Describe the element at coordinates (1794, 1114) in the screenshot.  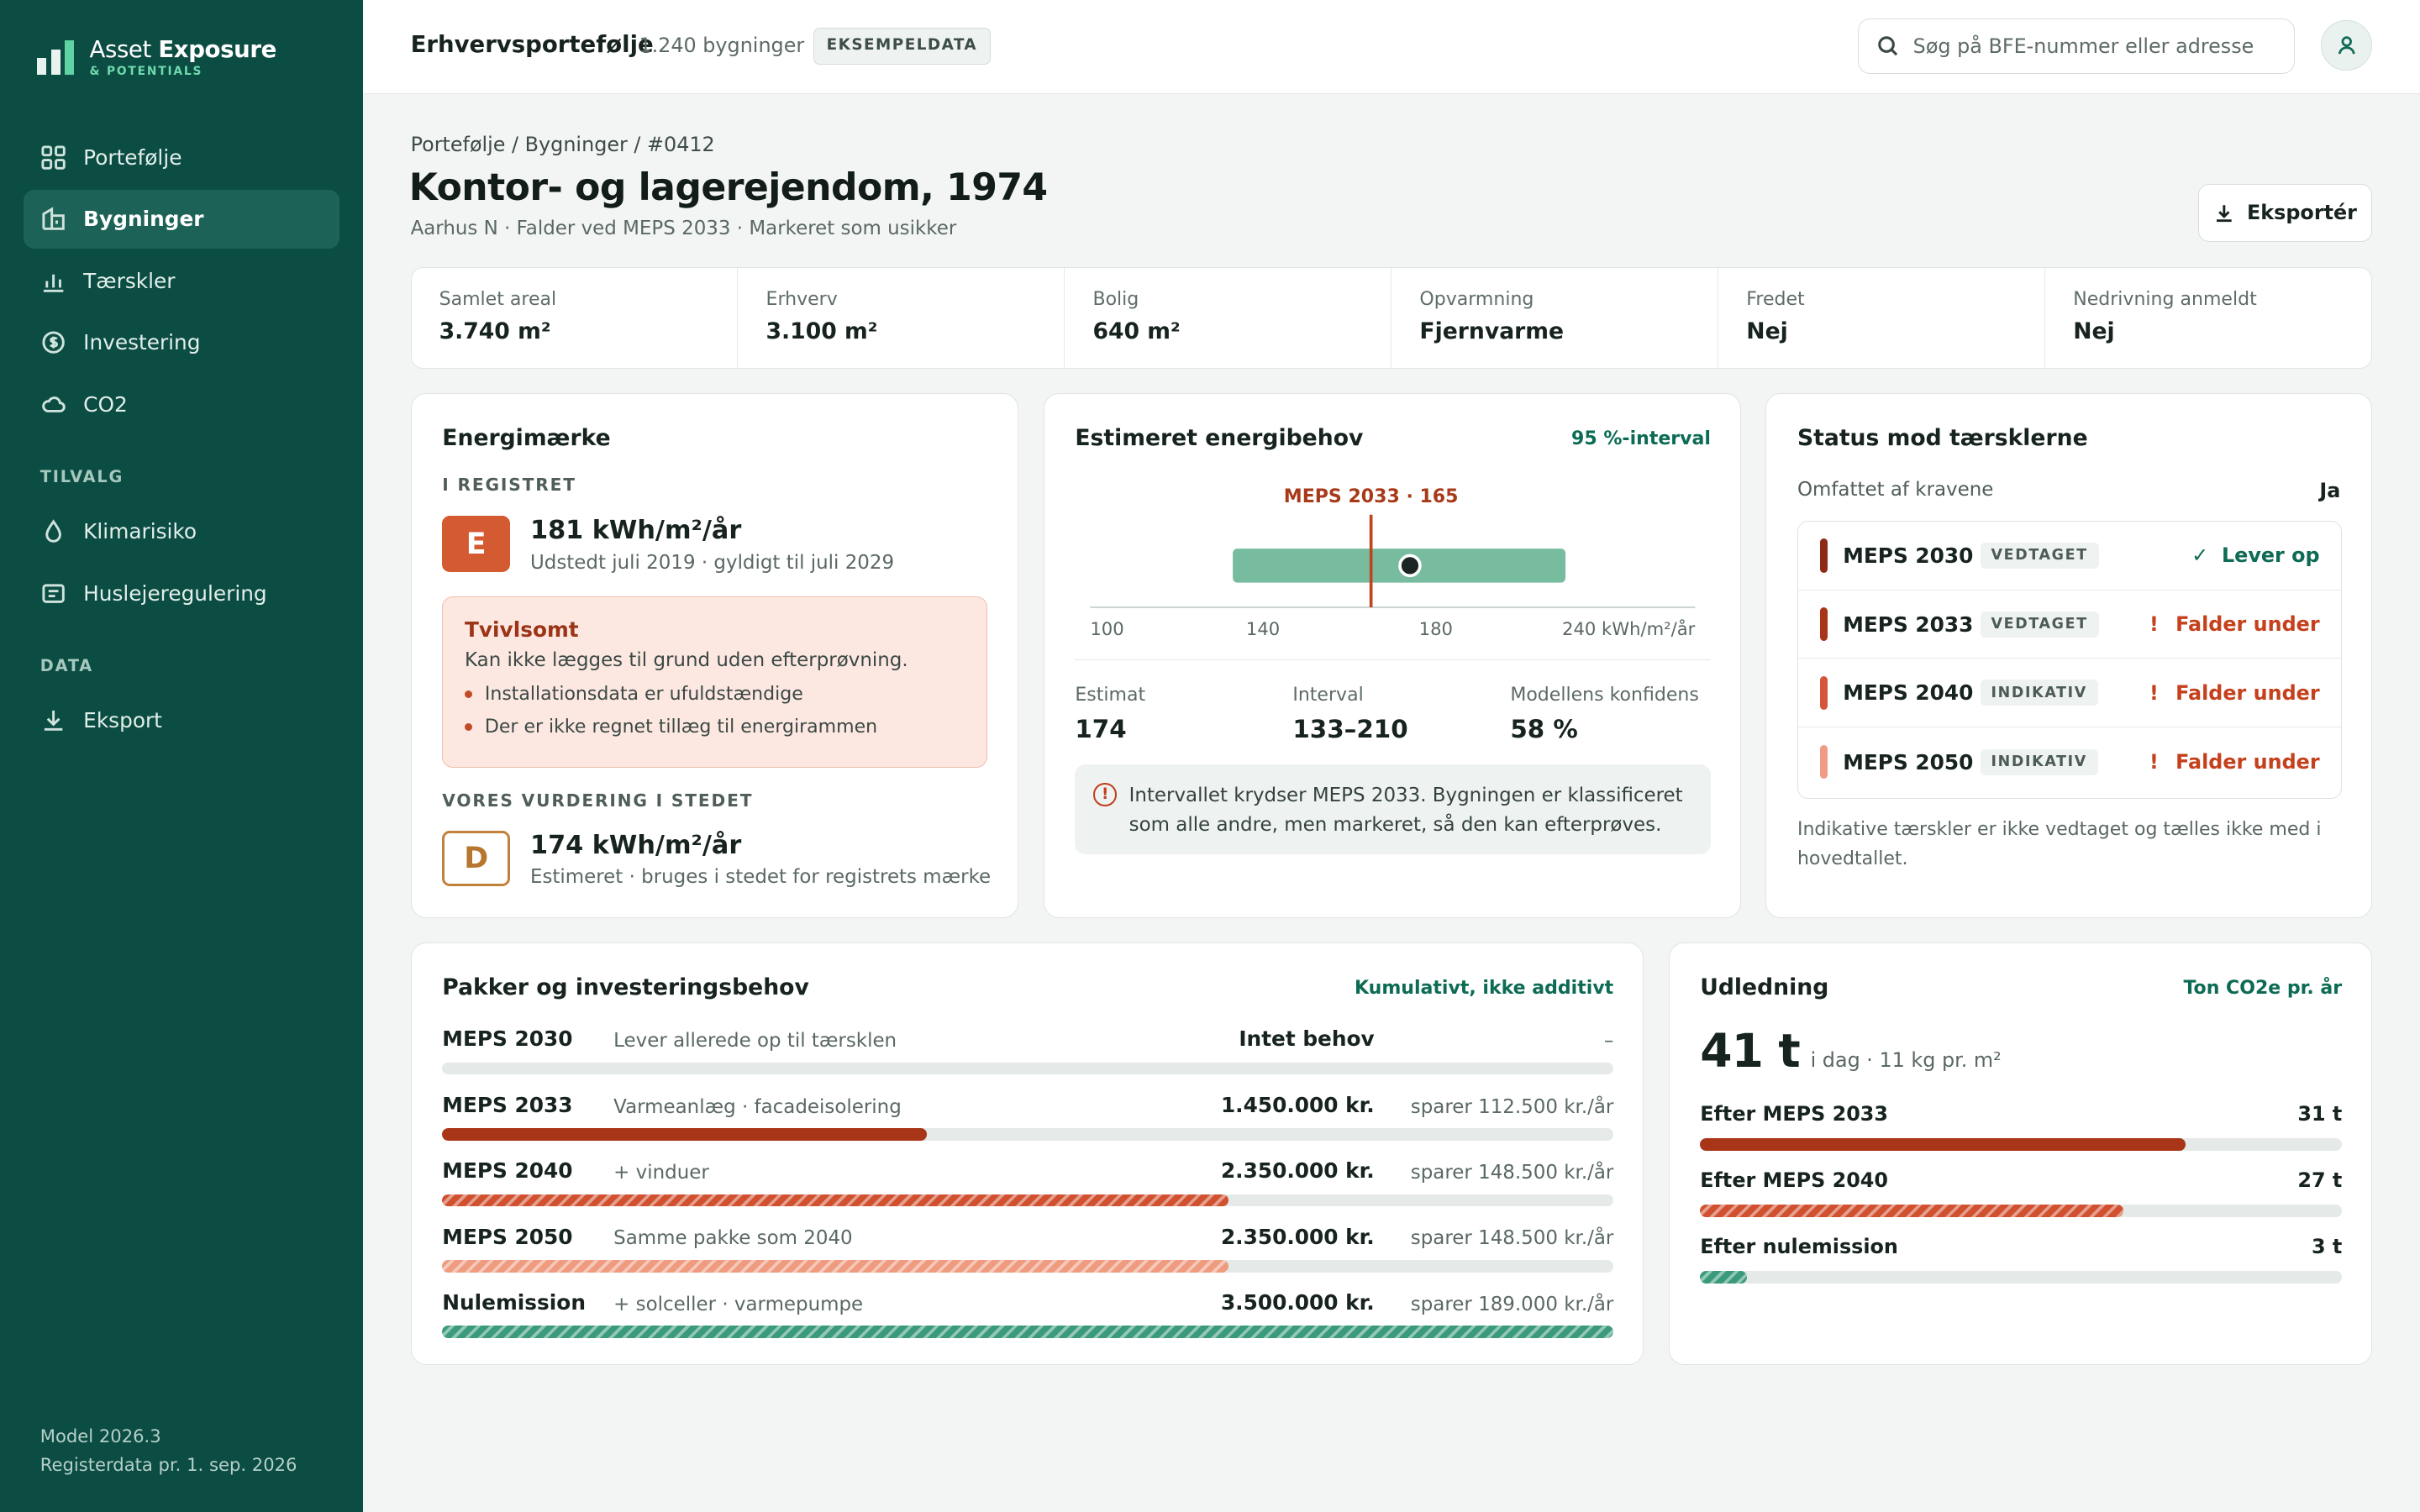
I see `emissions-row-label: Efter MEPS 2033` at that location.